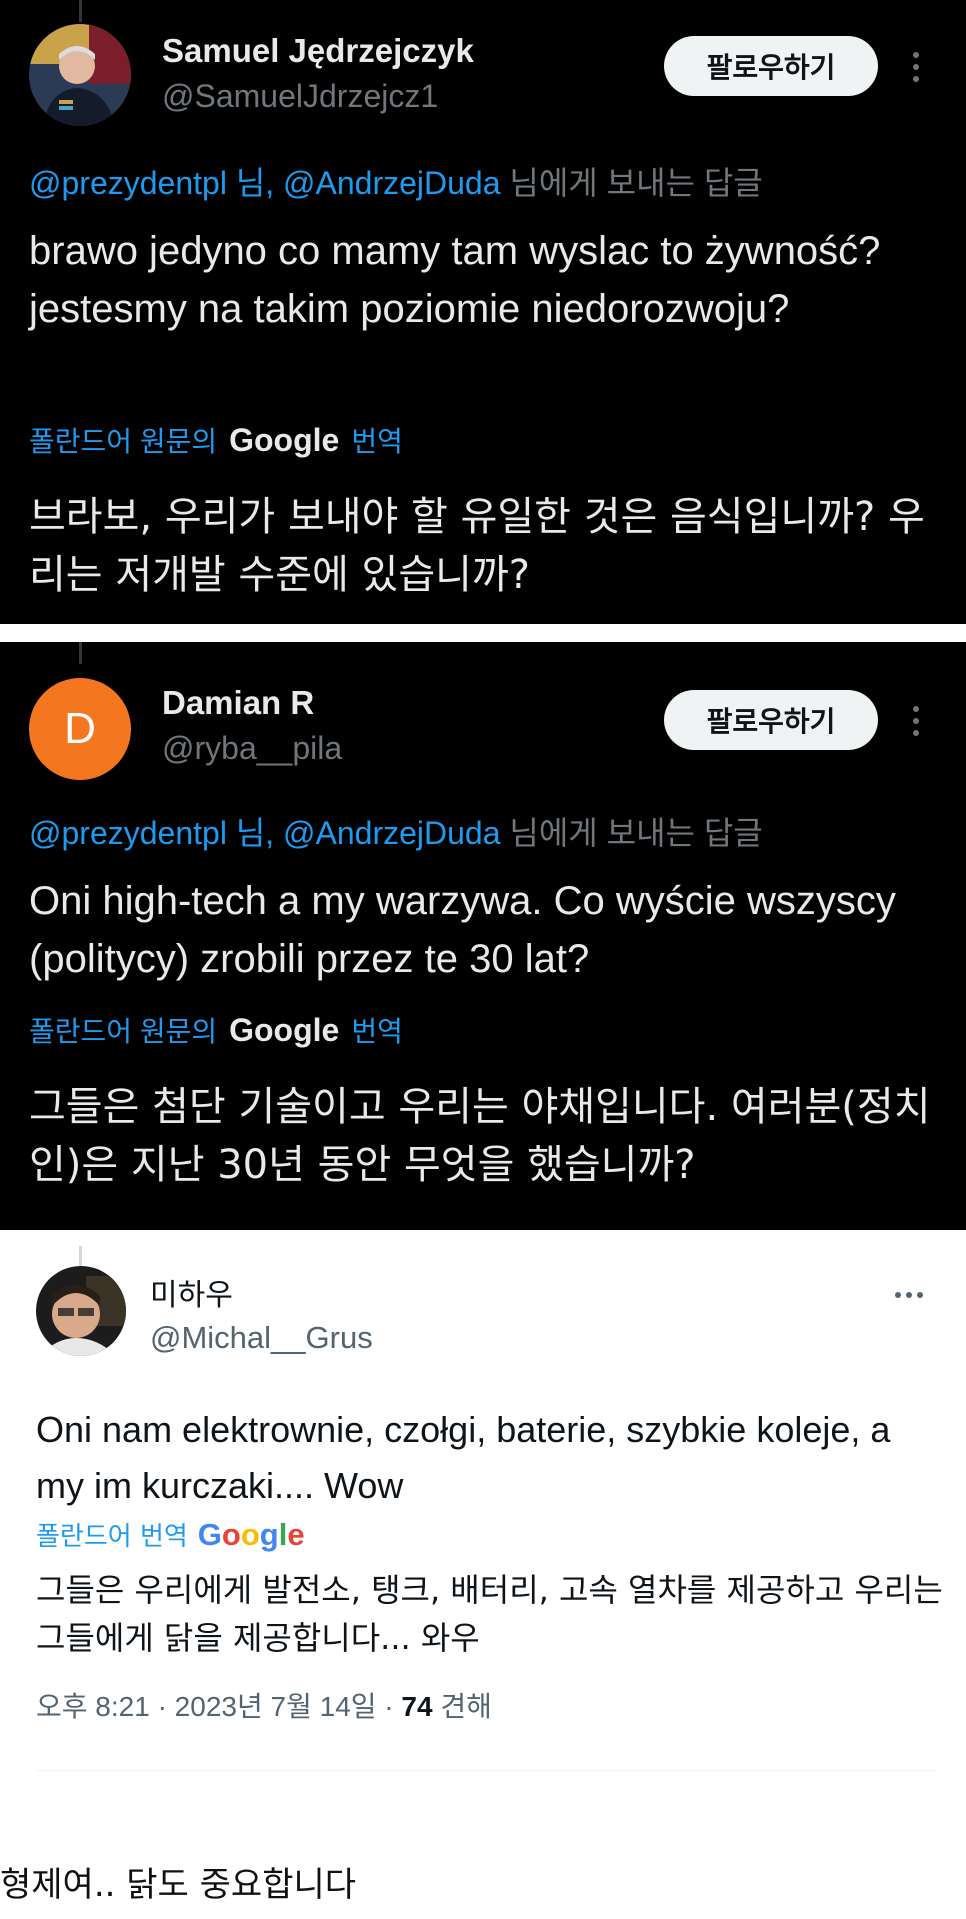 This screenshot has width=966, height=1919. Describe the element at coordinates (300, 96) in the screenshot. I see `author-handle: @SamuelJdrzejcz1` at that location.